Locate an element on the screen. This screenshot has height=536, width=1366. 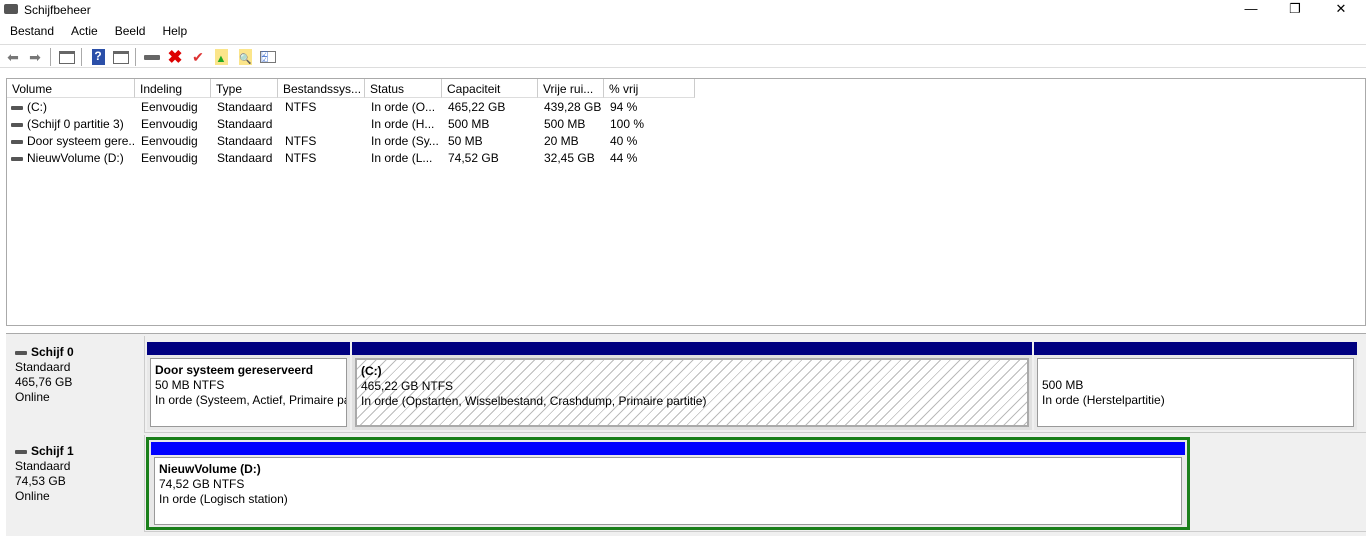
forward-icon: ➡ is located at coordinates (35, 57).